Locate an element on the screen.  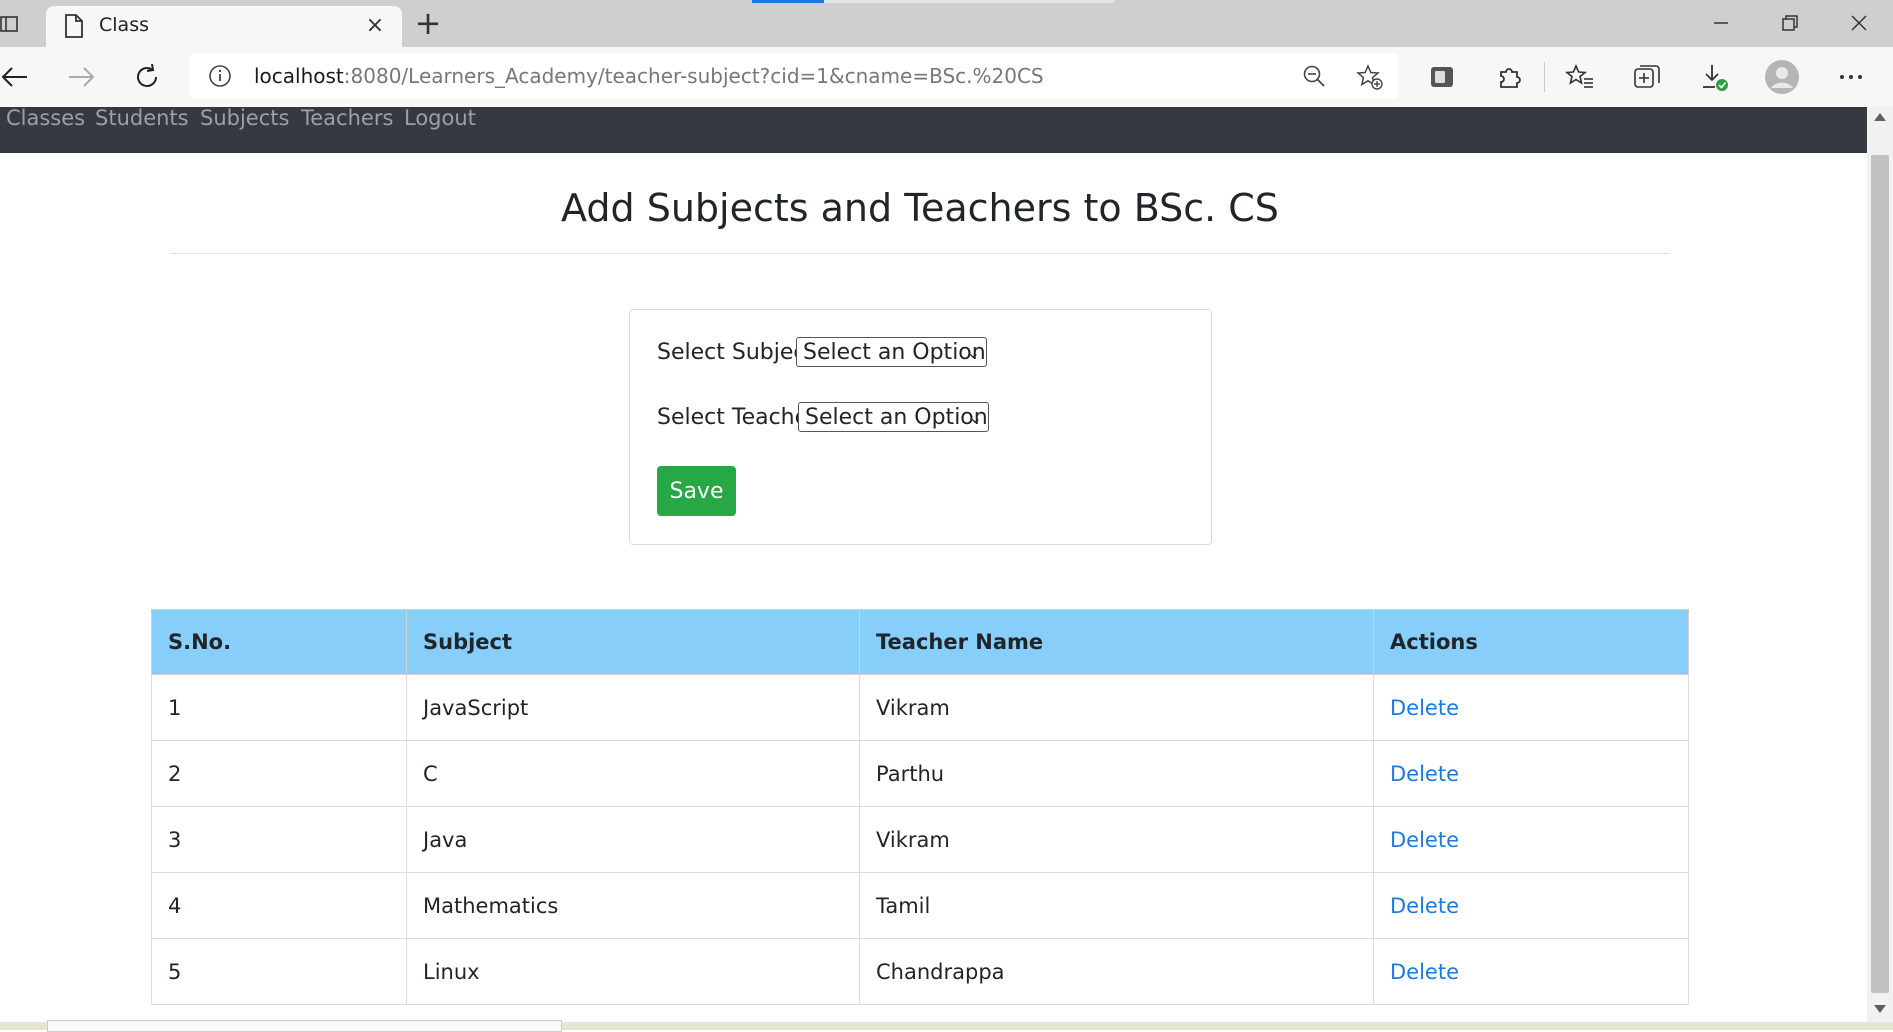
select-teacher-label: Select Teacher is located at coordinates (737, 417).